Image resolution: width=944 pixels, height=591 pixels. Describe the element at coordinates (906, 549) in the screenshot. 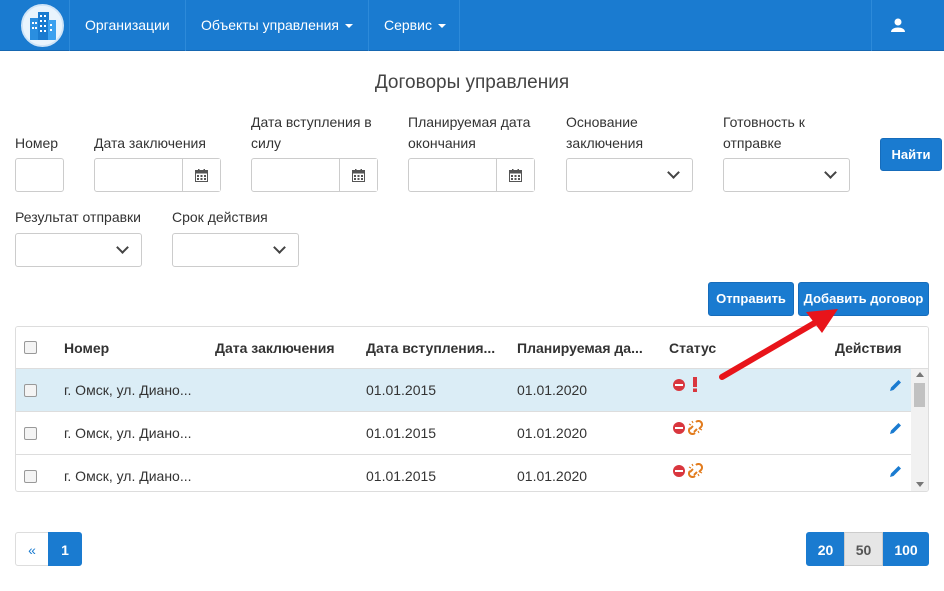

I see `page-size-100: 100` at that location.